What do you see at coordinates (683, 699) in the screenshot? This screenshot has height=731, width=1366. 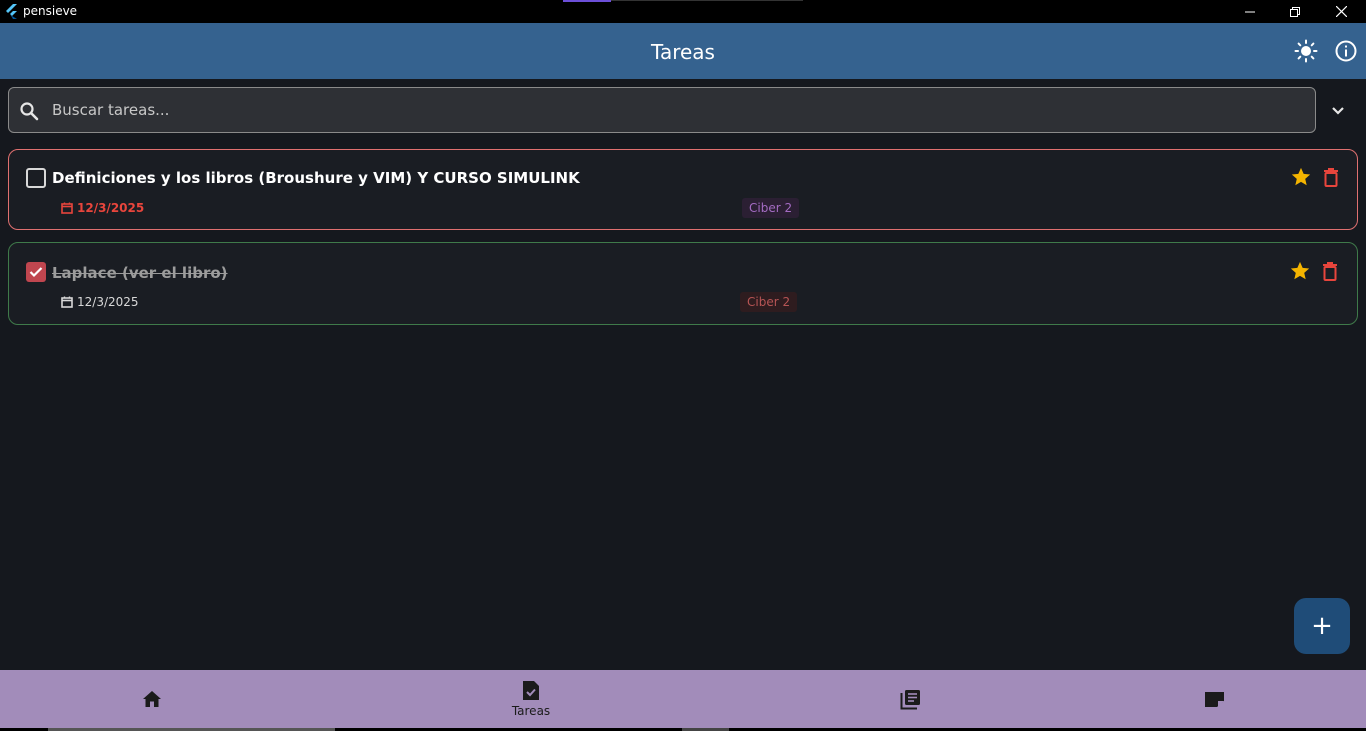 I see `bottom-navigation: Tareas` at bounding box center [683, 699].